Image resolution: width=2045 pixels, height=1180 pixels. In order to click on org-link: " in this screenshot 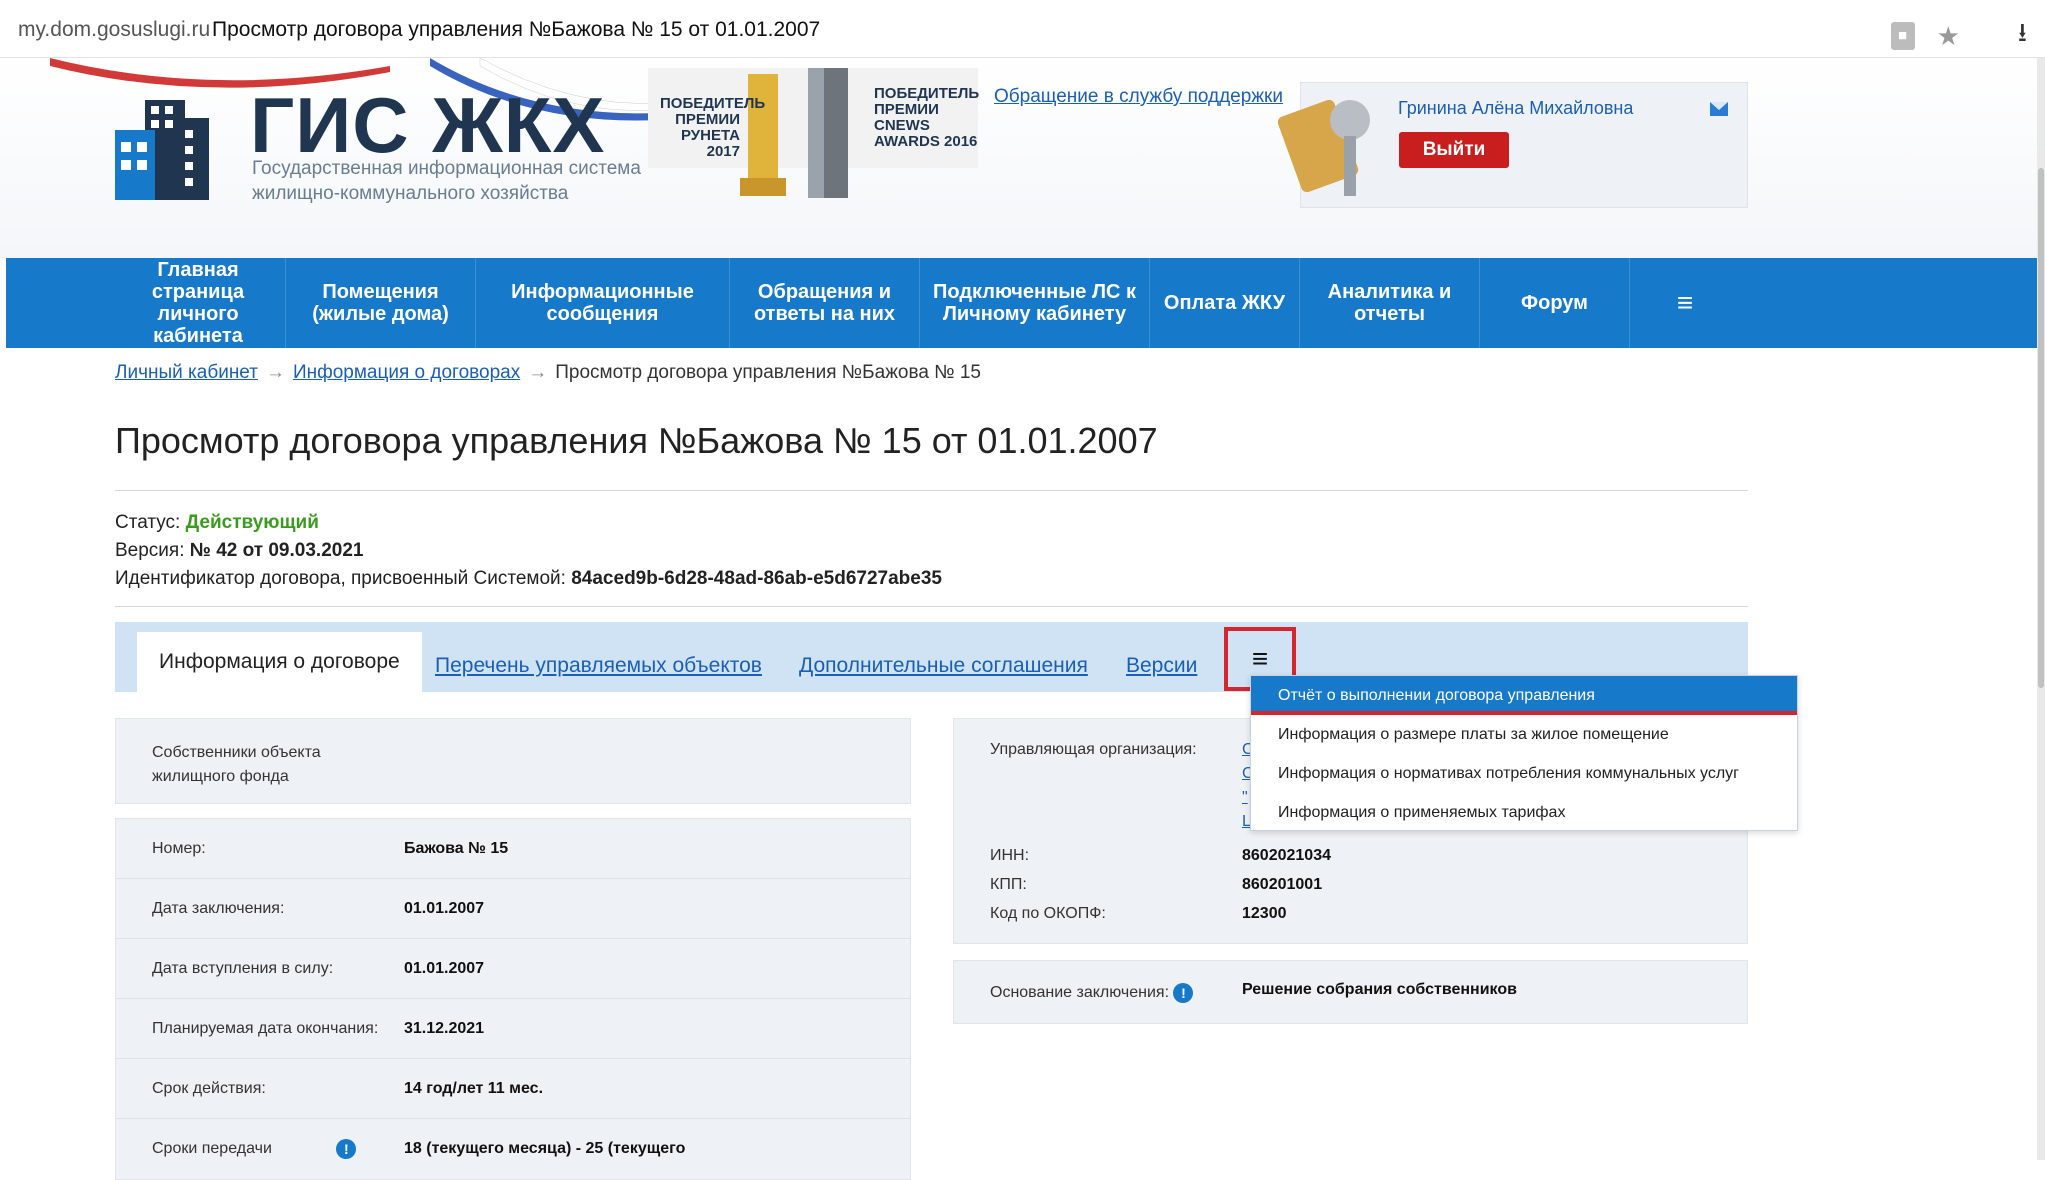, I will do `click(1245, 798)`.